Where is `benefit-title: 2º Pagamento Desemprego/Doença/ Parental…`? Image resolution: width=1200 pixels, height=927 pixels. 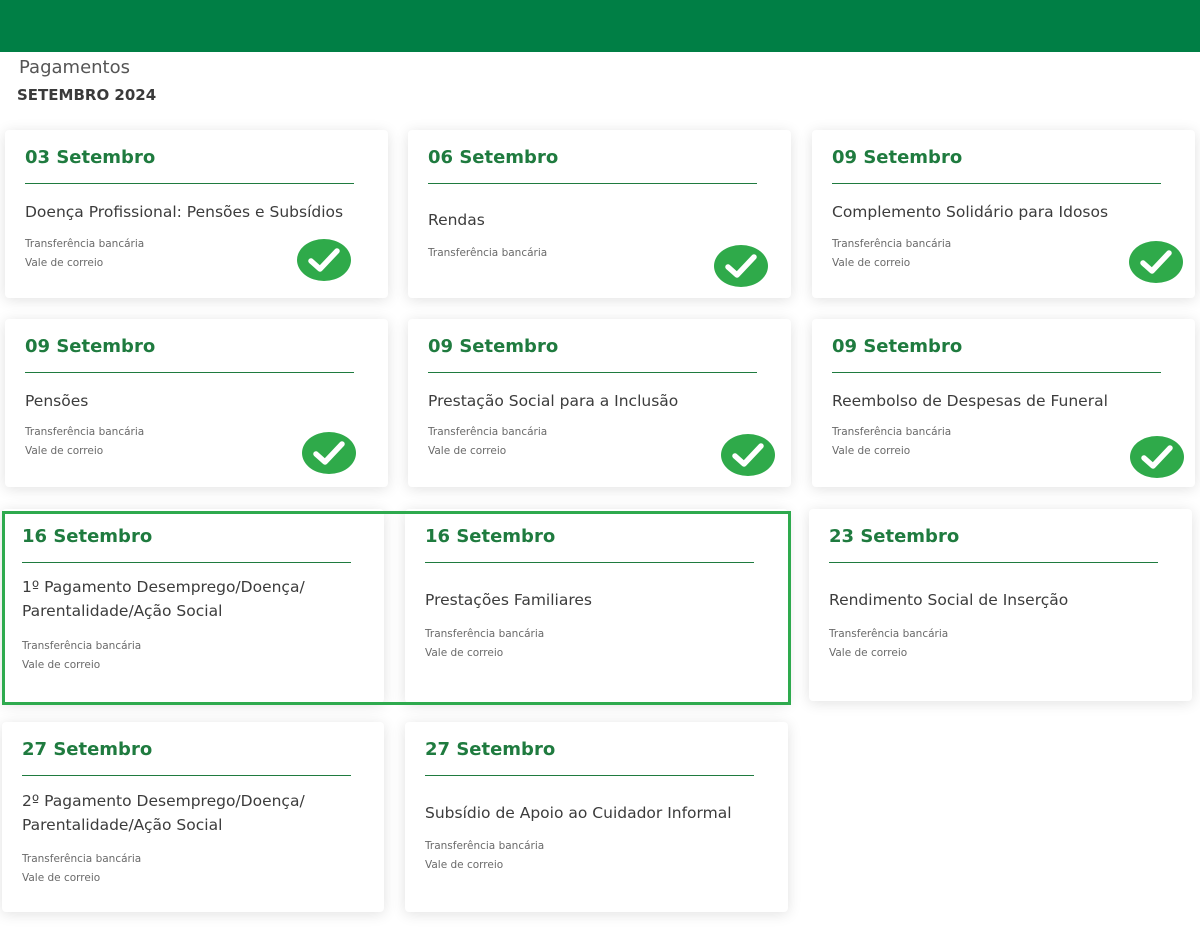 benefit-title: 2º Pagamento Desemprego/Doença/ Parental… is located at coordinates (163, 813).